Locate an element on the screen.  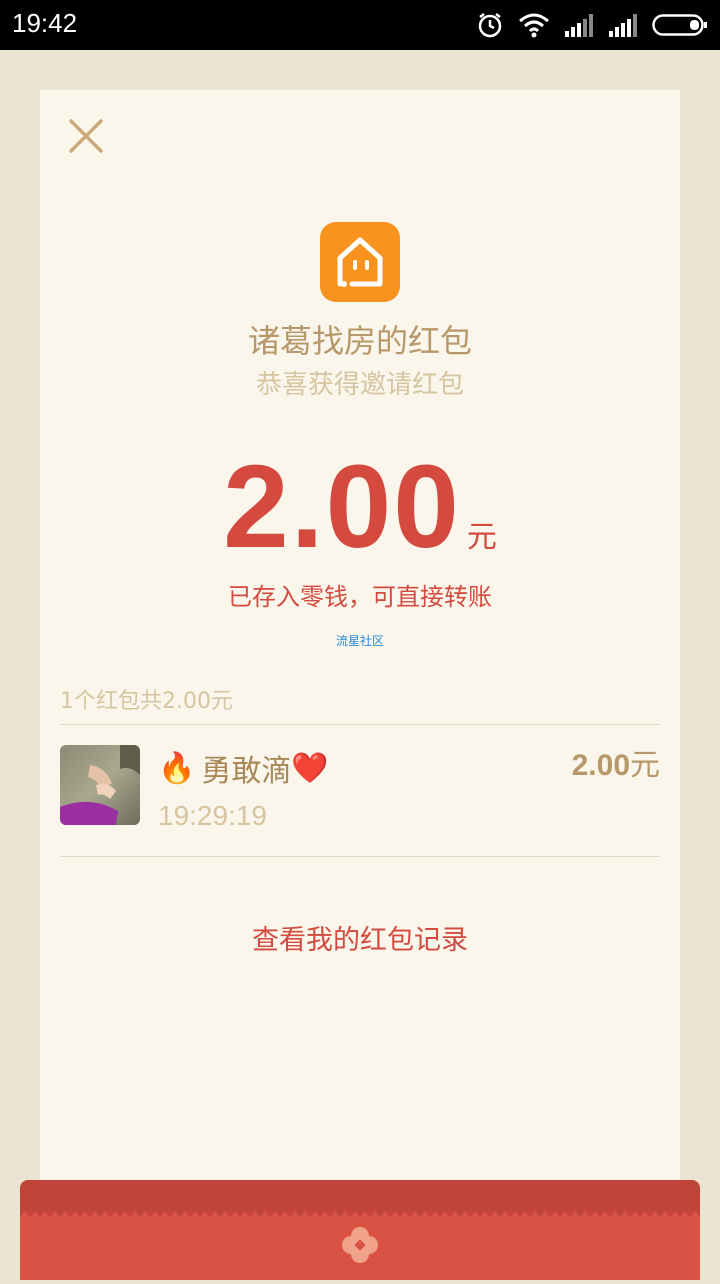
record-amount-unit: 元 is located at coordinates (645, 765).